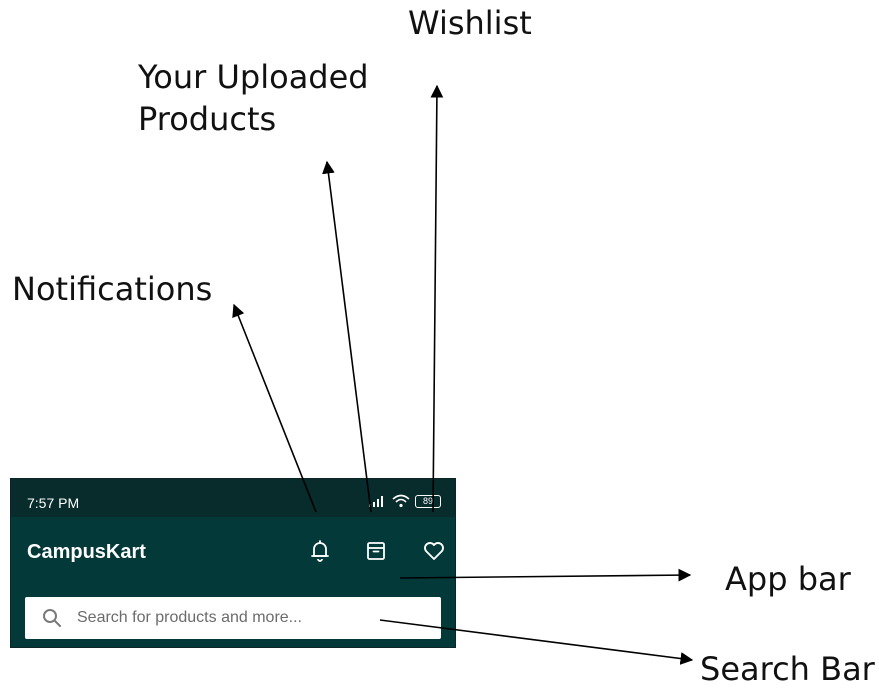 The width and height of the screenshot is (879, 696). I want to click on arrow-wishlist, so click(437, 298).